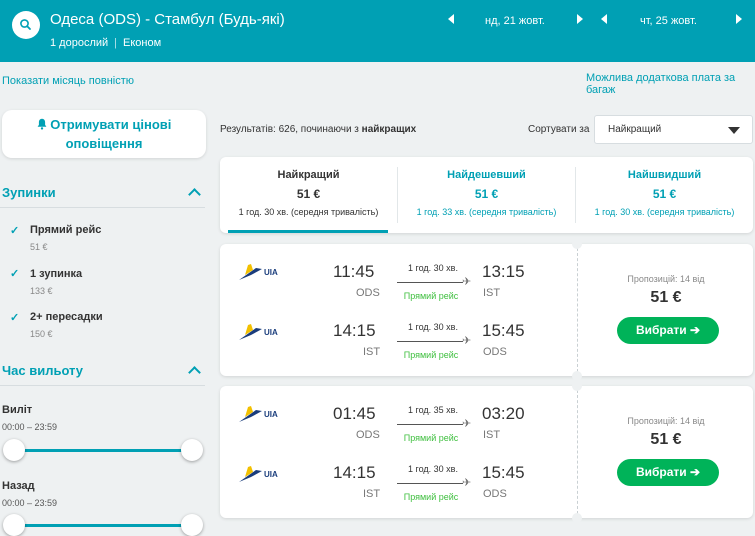  What do you see at coordinates (102, 450) in the screenshot?
I see `outbound-slider-track` at bounding box center [102, 450].